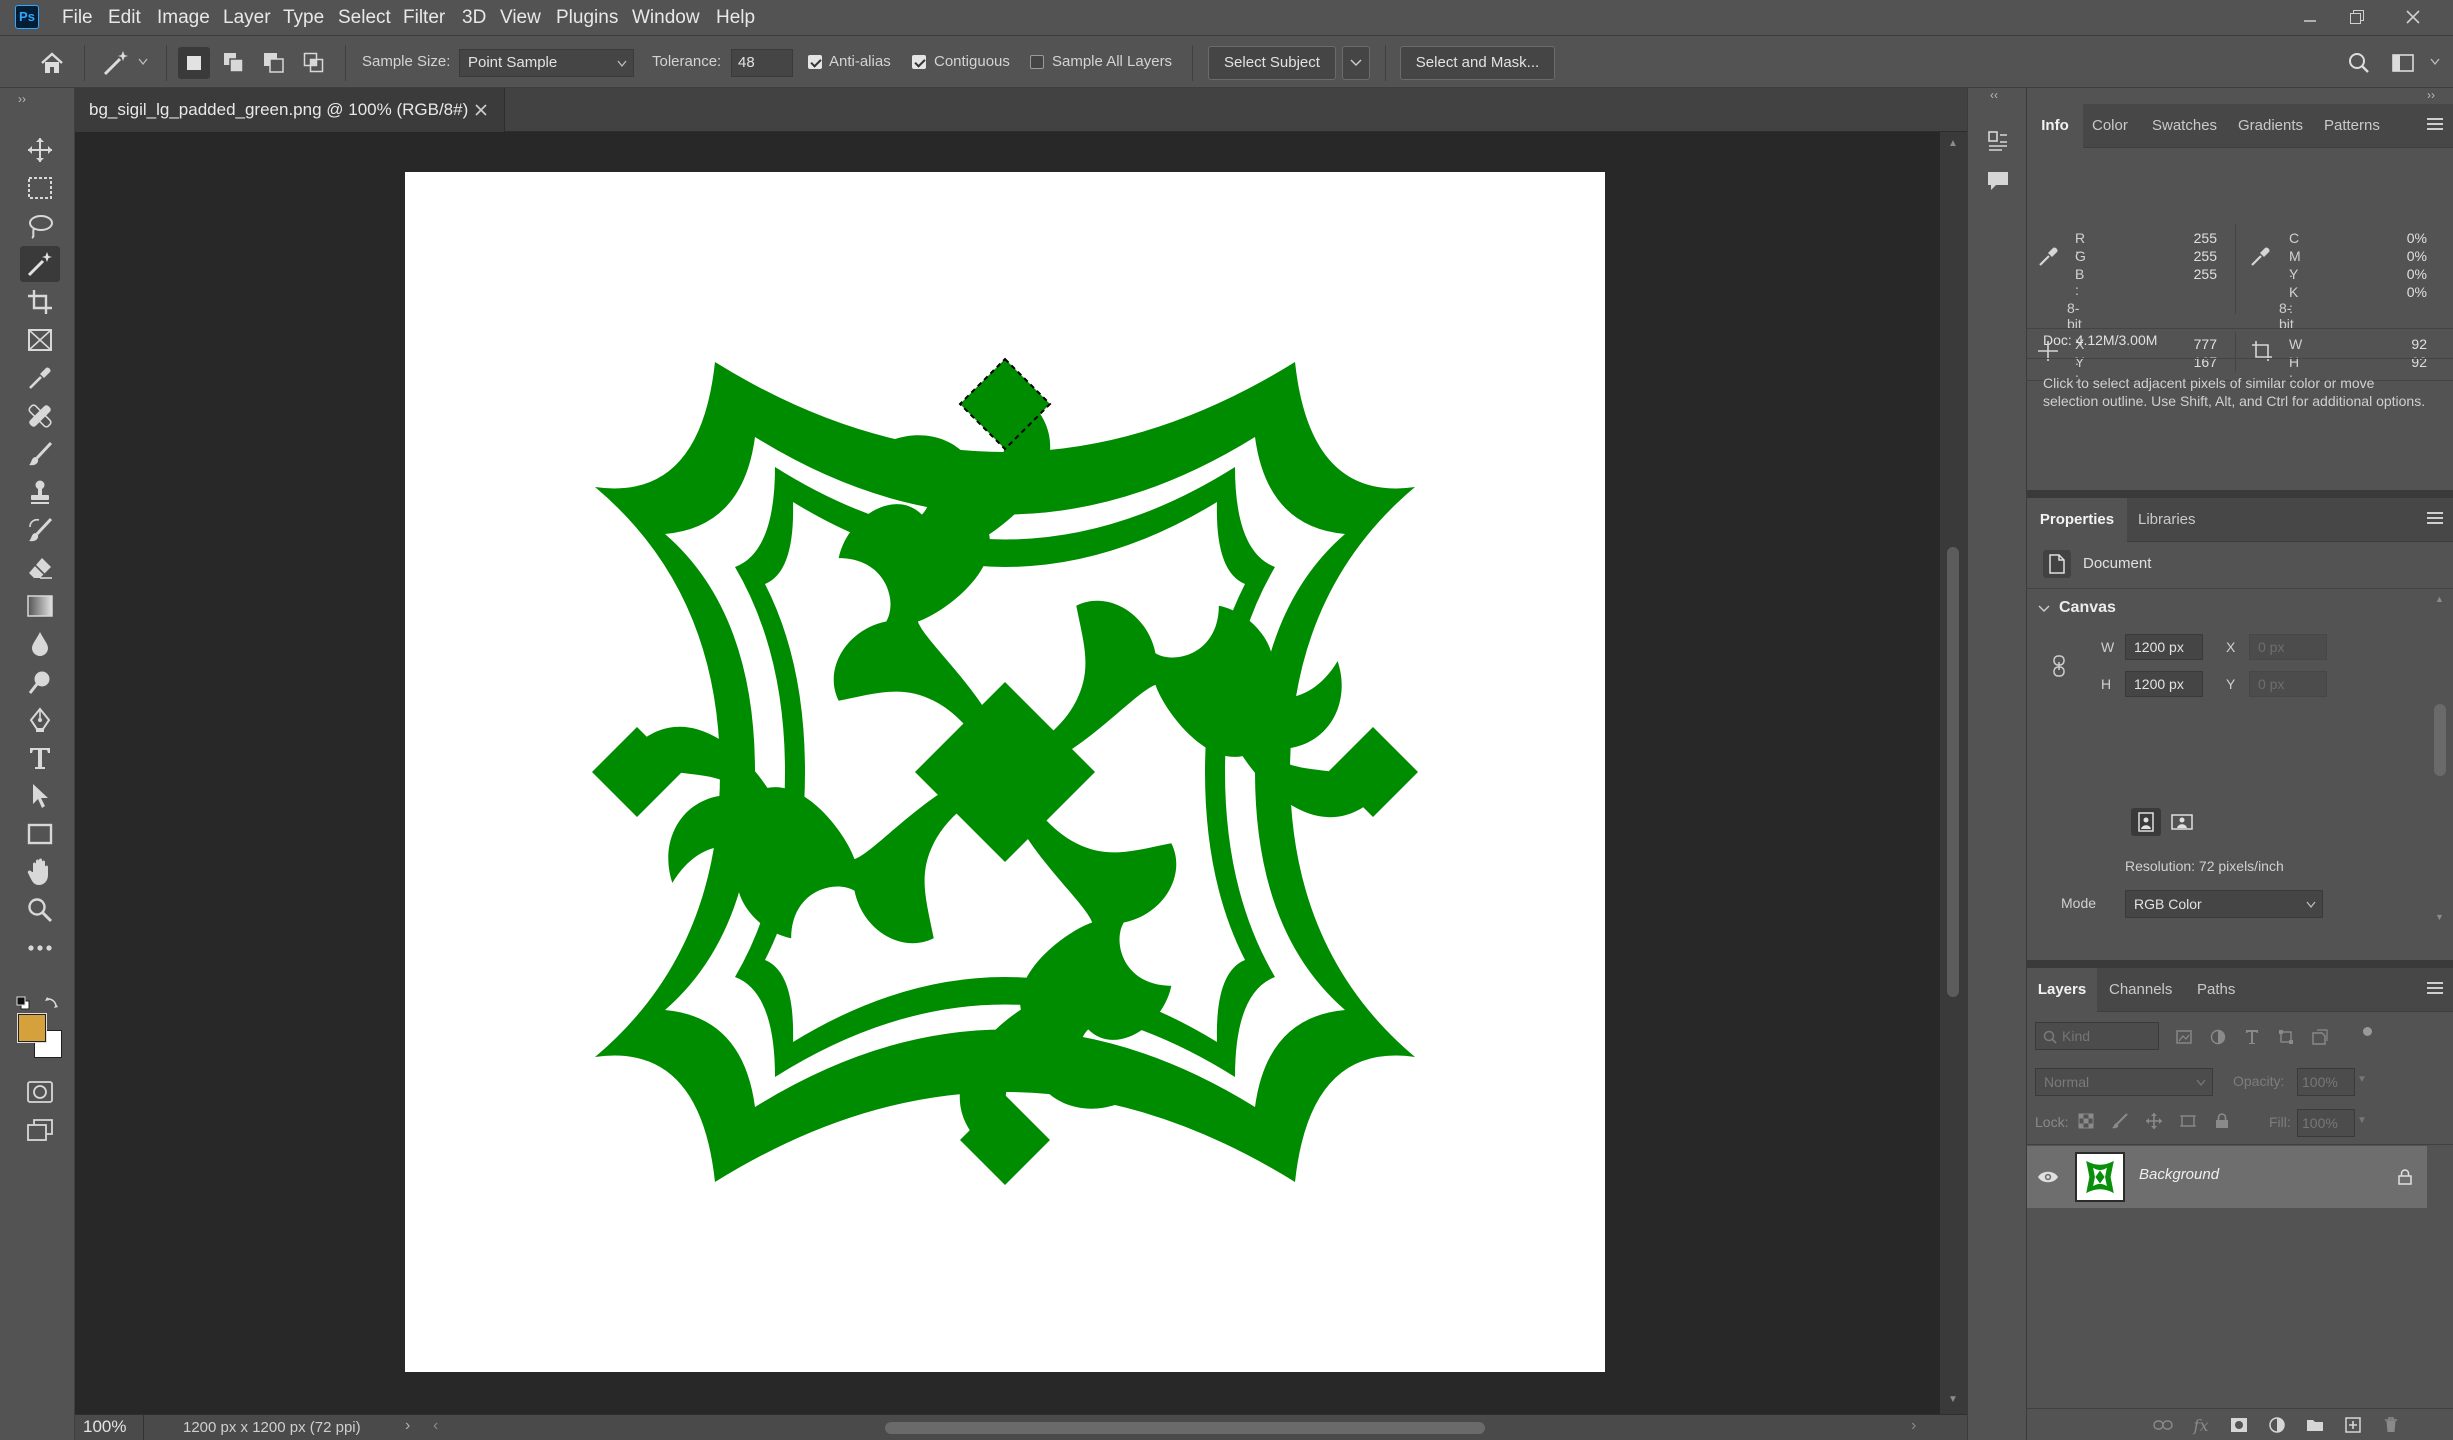 Image resolution: width=2453 pixels, height=1440 pixels. Describe the element at coordinates (23, 1003) in the screenshot. I see `default-colors-icon` at that location.